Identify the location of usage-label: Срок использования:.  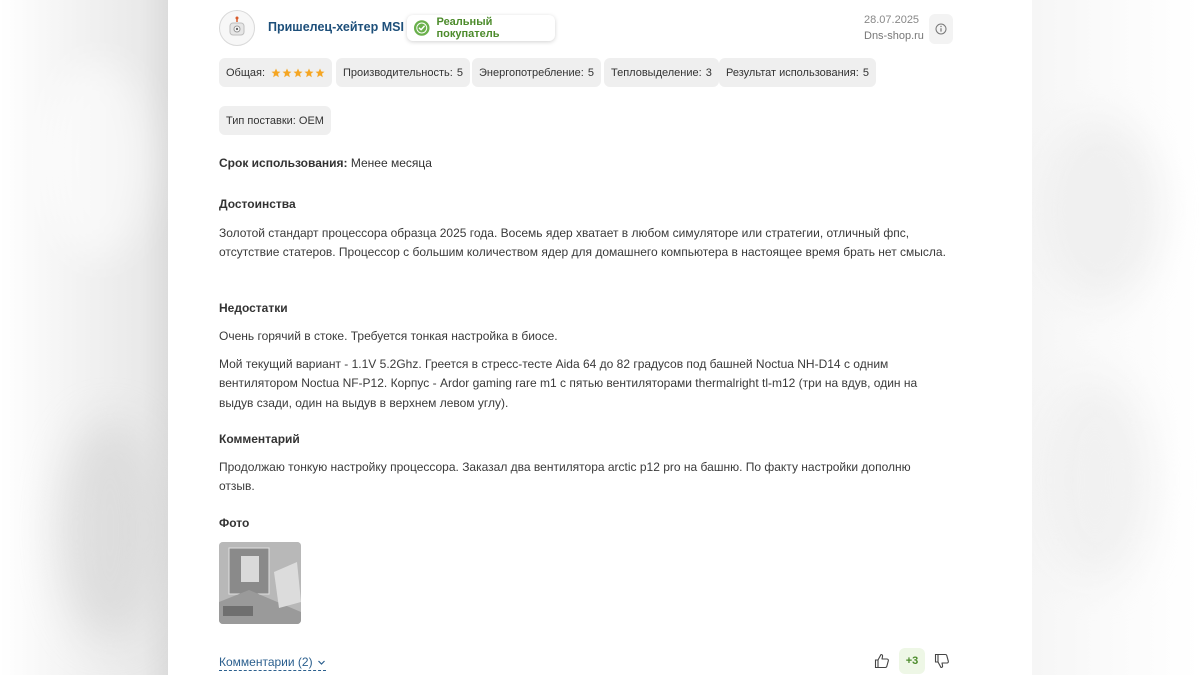
(283, 163).